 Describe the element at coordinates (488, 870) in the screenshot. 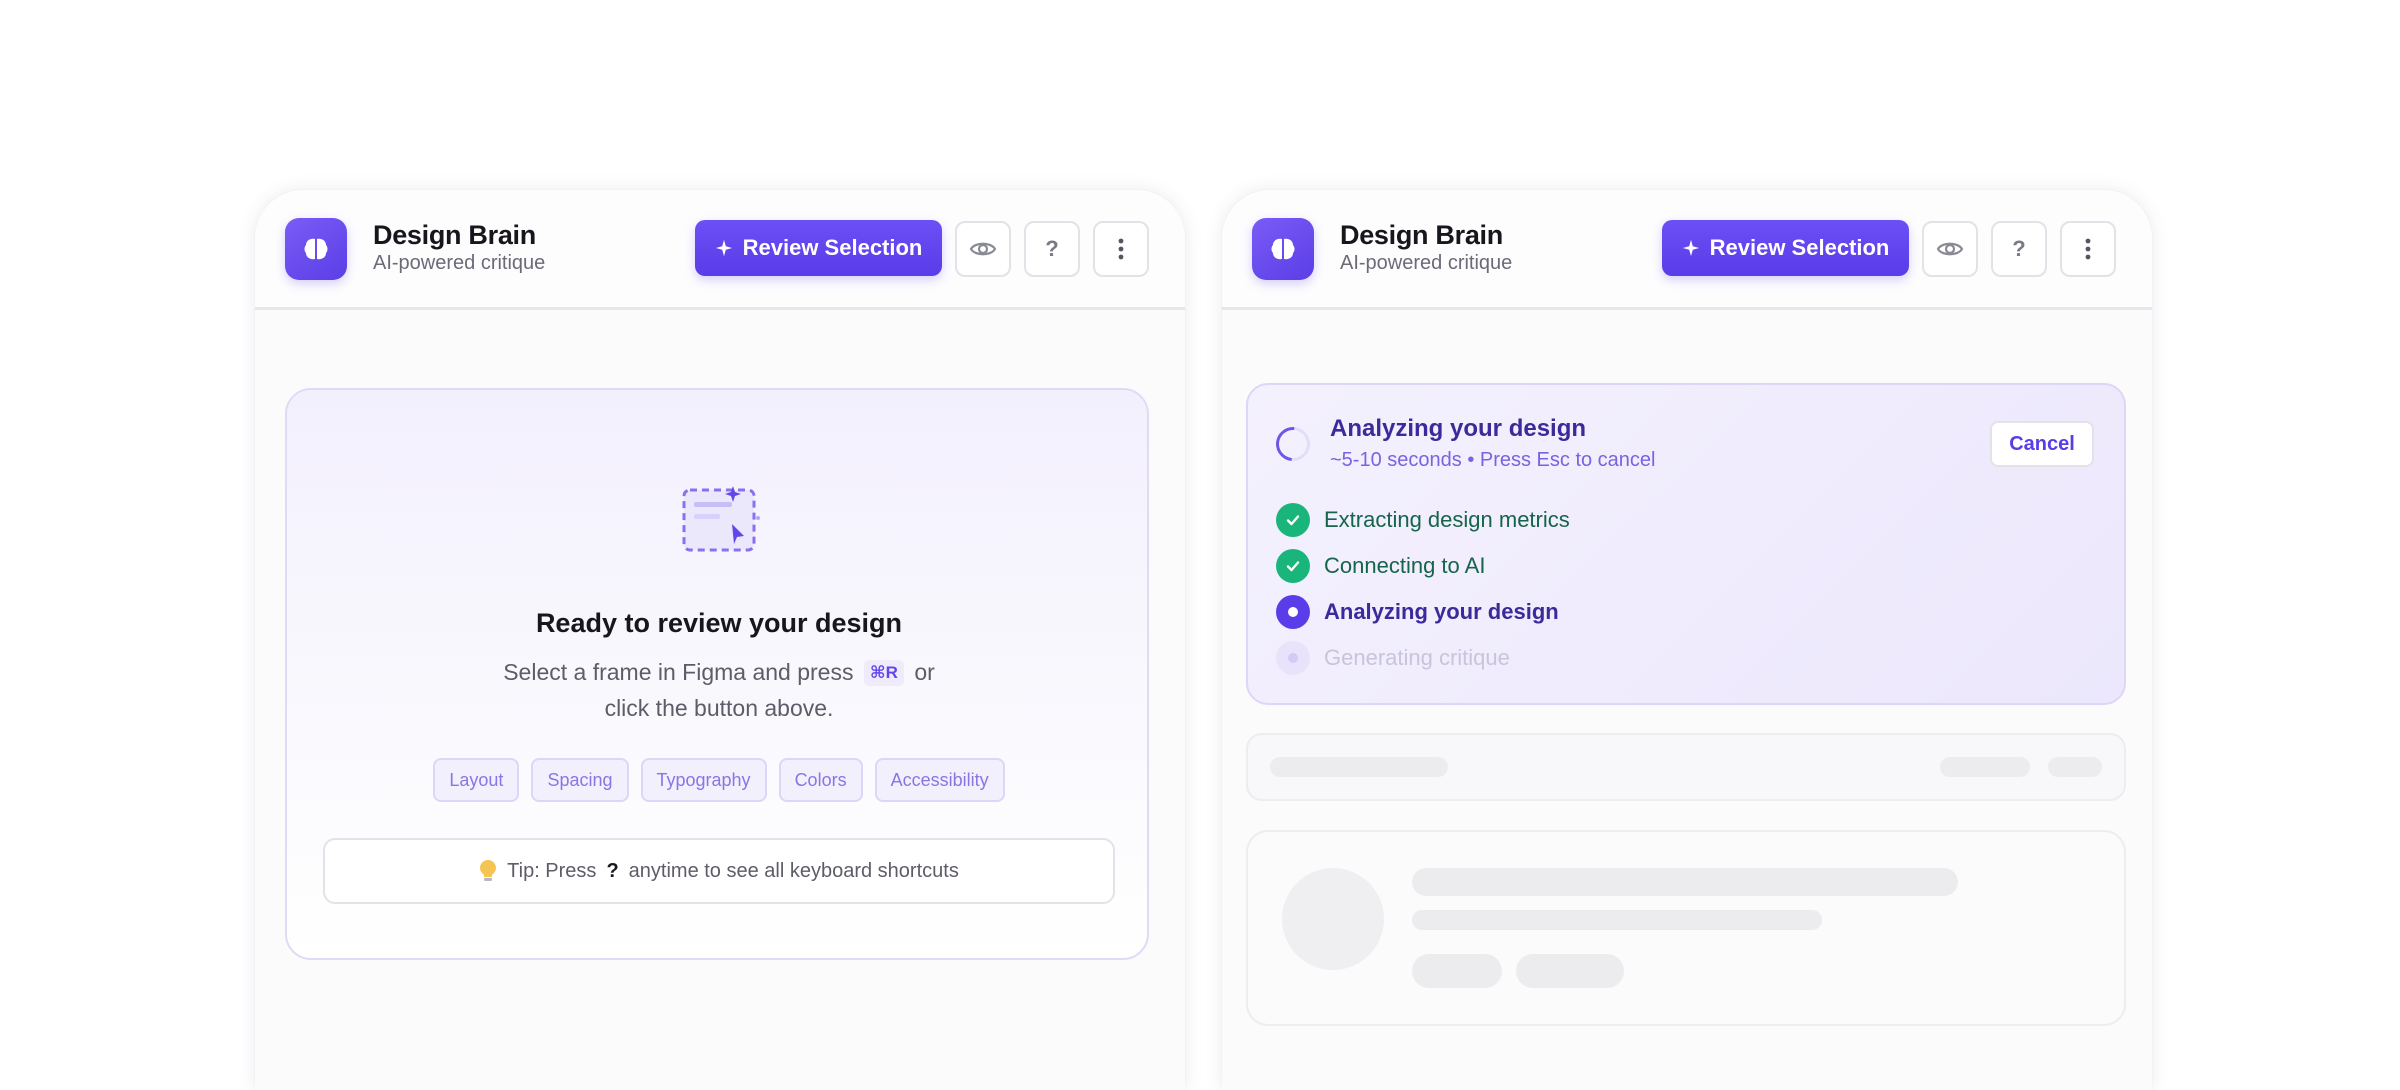

I see `lightbulb-icon` at that location.